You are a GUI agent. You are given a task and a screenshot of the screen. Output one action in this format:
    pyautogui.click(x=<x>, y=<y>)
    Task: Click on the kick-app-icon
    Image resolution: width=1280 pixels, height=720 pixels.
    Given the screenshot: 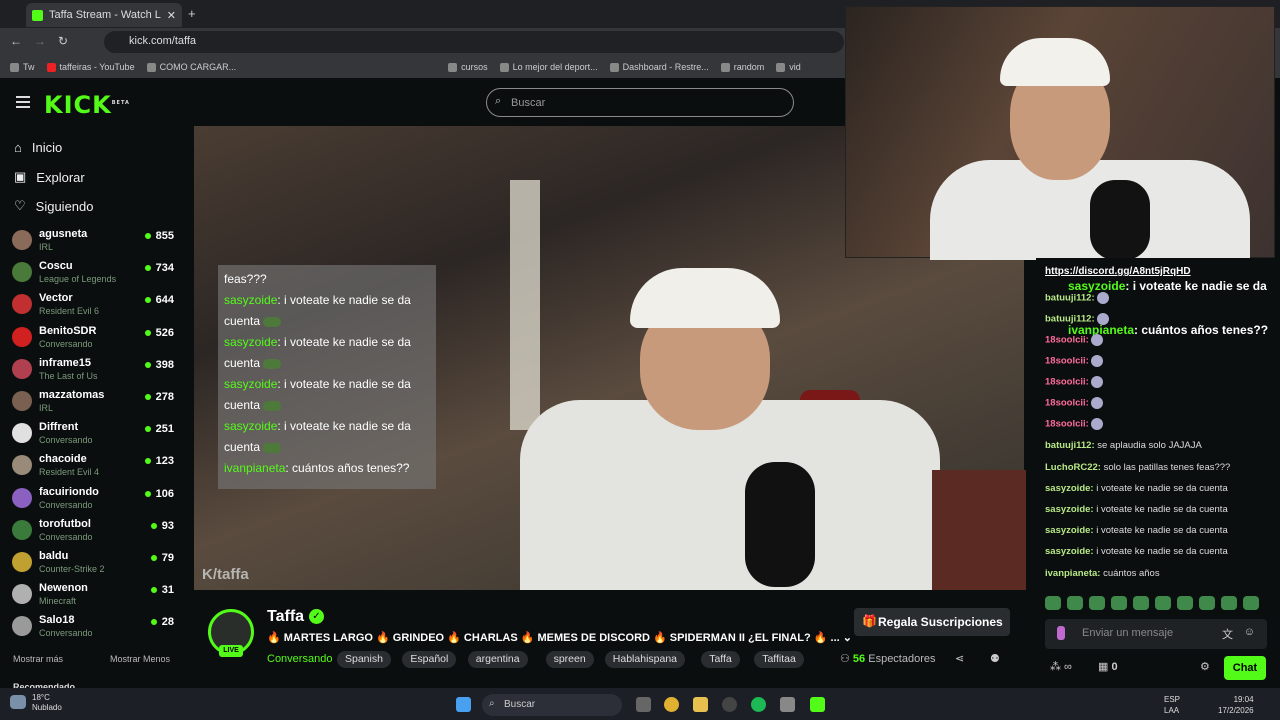 What is the action you would take?
    pyautogui.click(x=817, y=704)
    